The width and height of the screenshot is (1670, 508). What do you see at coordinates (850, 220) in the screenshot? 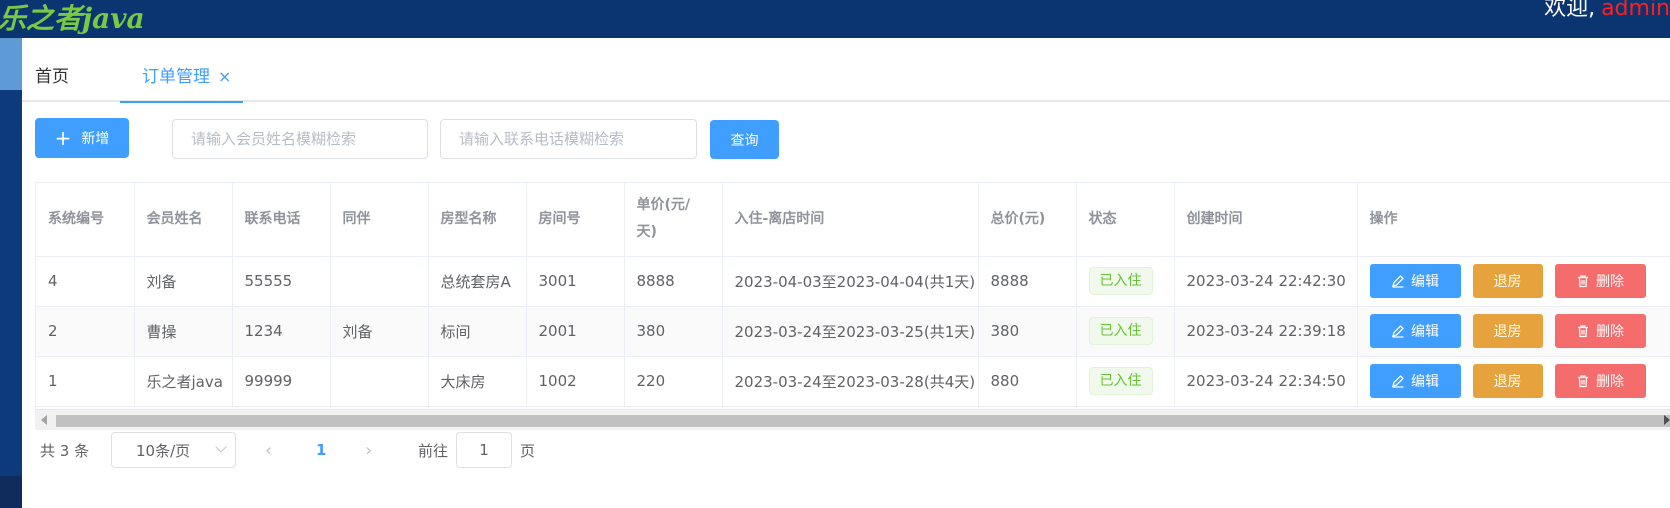
I see `column-header: 入住-离店时间` at bounding box center [850, 220].